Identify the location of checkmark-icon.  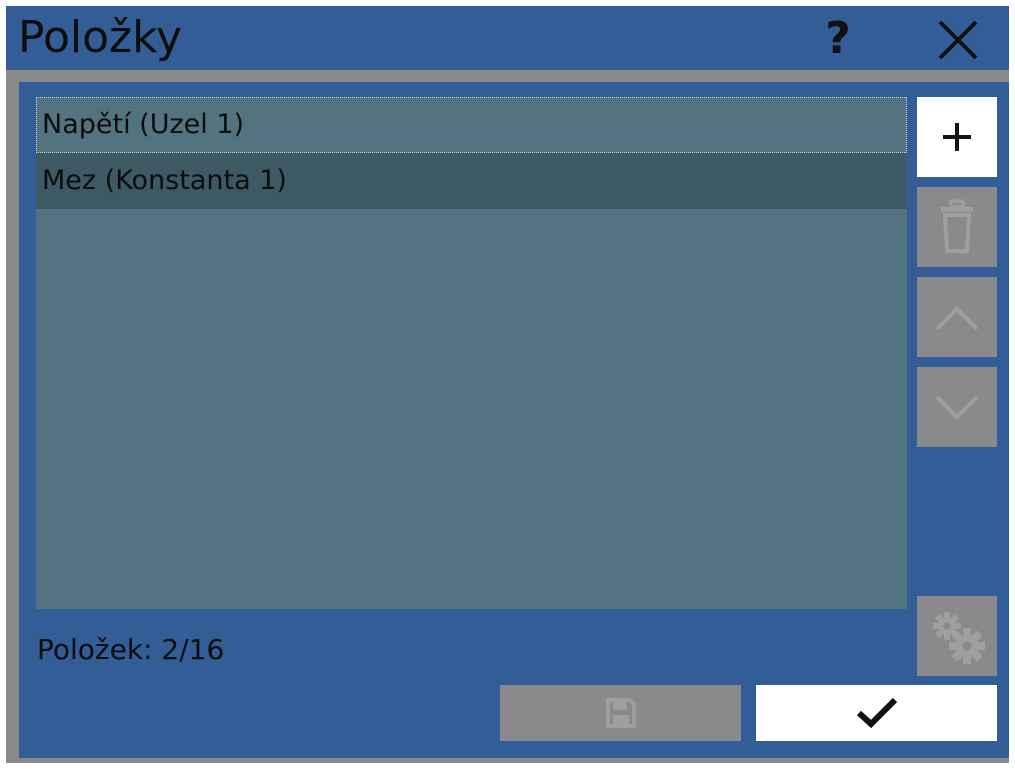
(876, 713).